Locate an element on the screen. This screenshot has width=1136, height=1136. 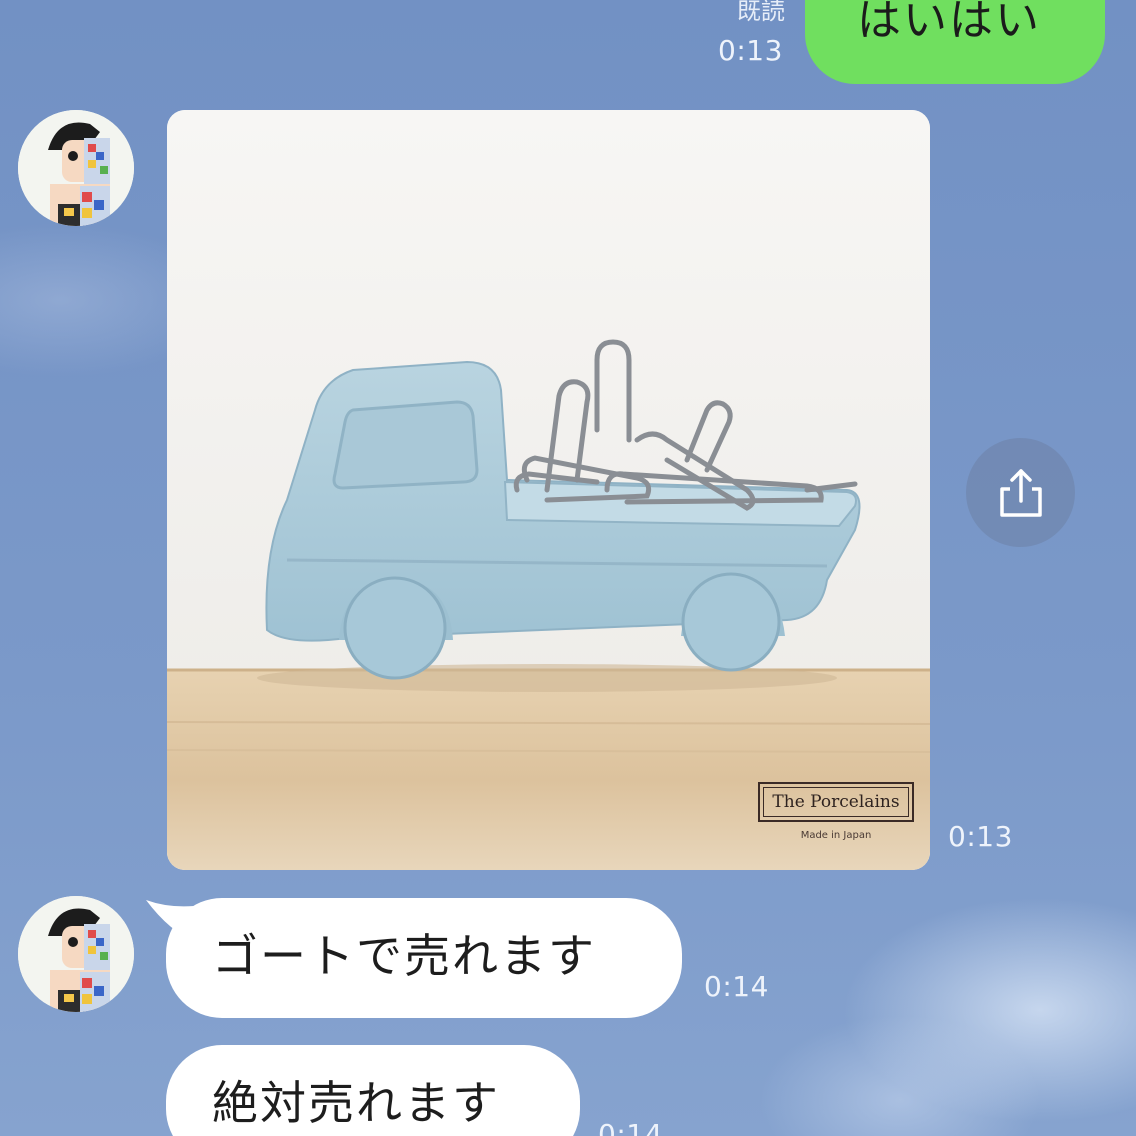
sent-message-bubble: はいはい is located at coordinates (955, 42).